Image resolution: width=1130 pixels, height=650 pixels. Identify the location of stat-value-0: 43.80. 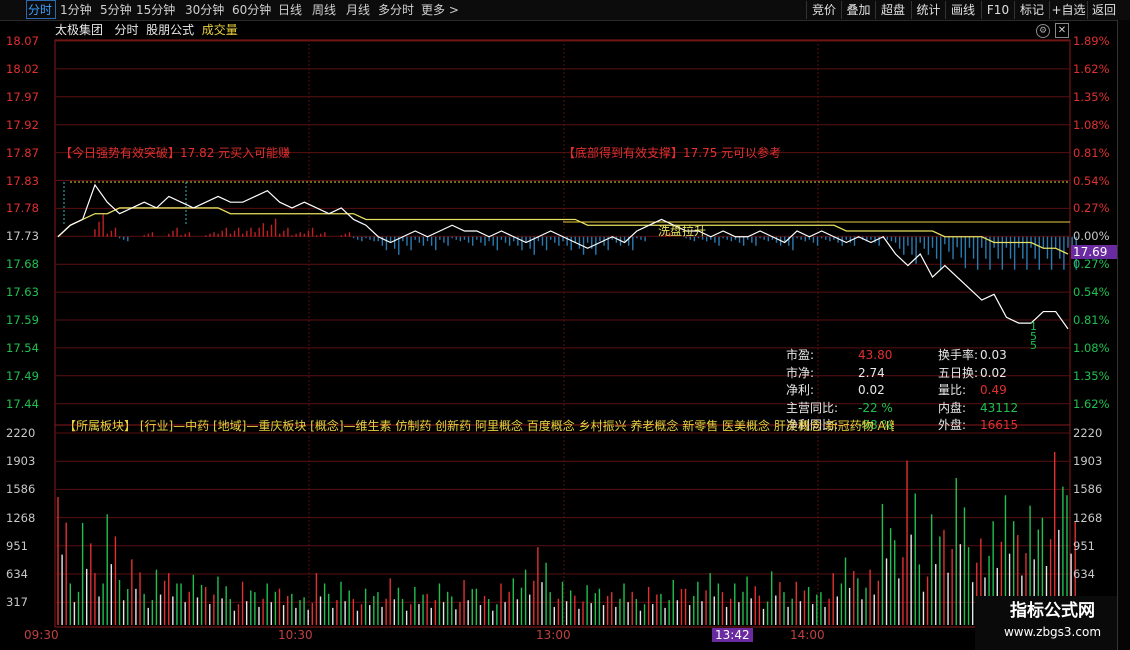
(875, 355).